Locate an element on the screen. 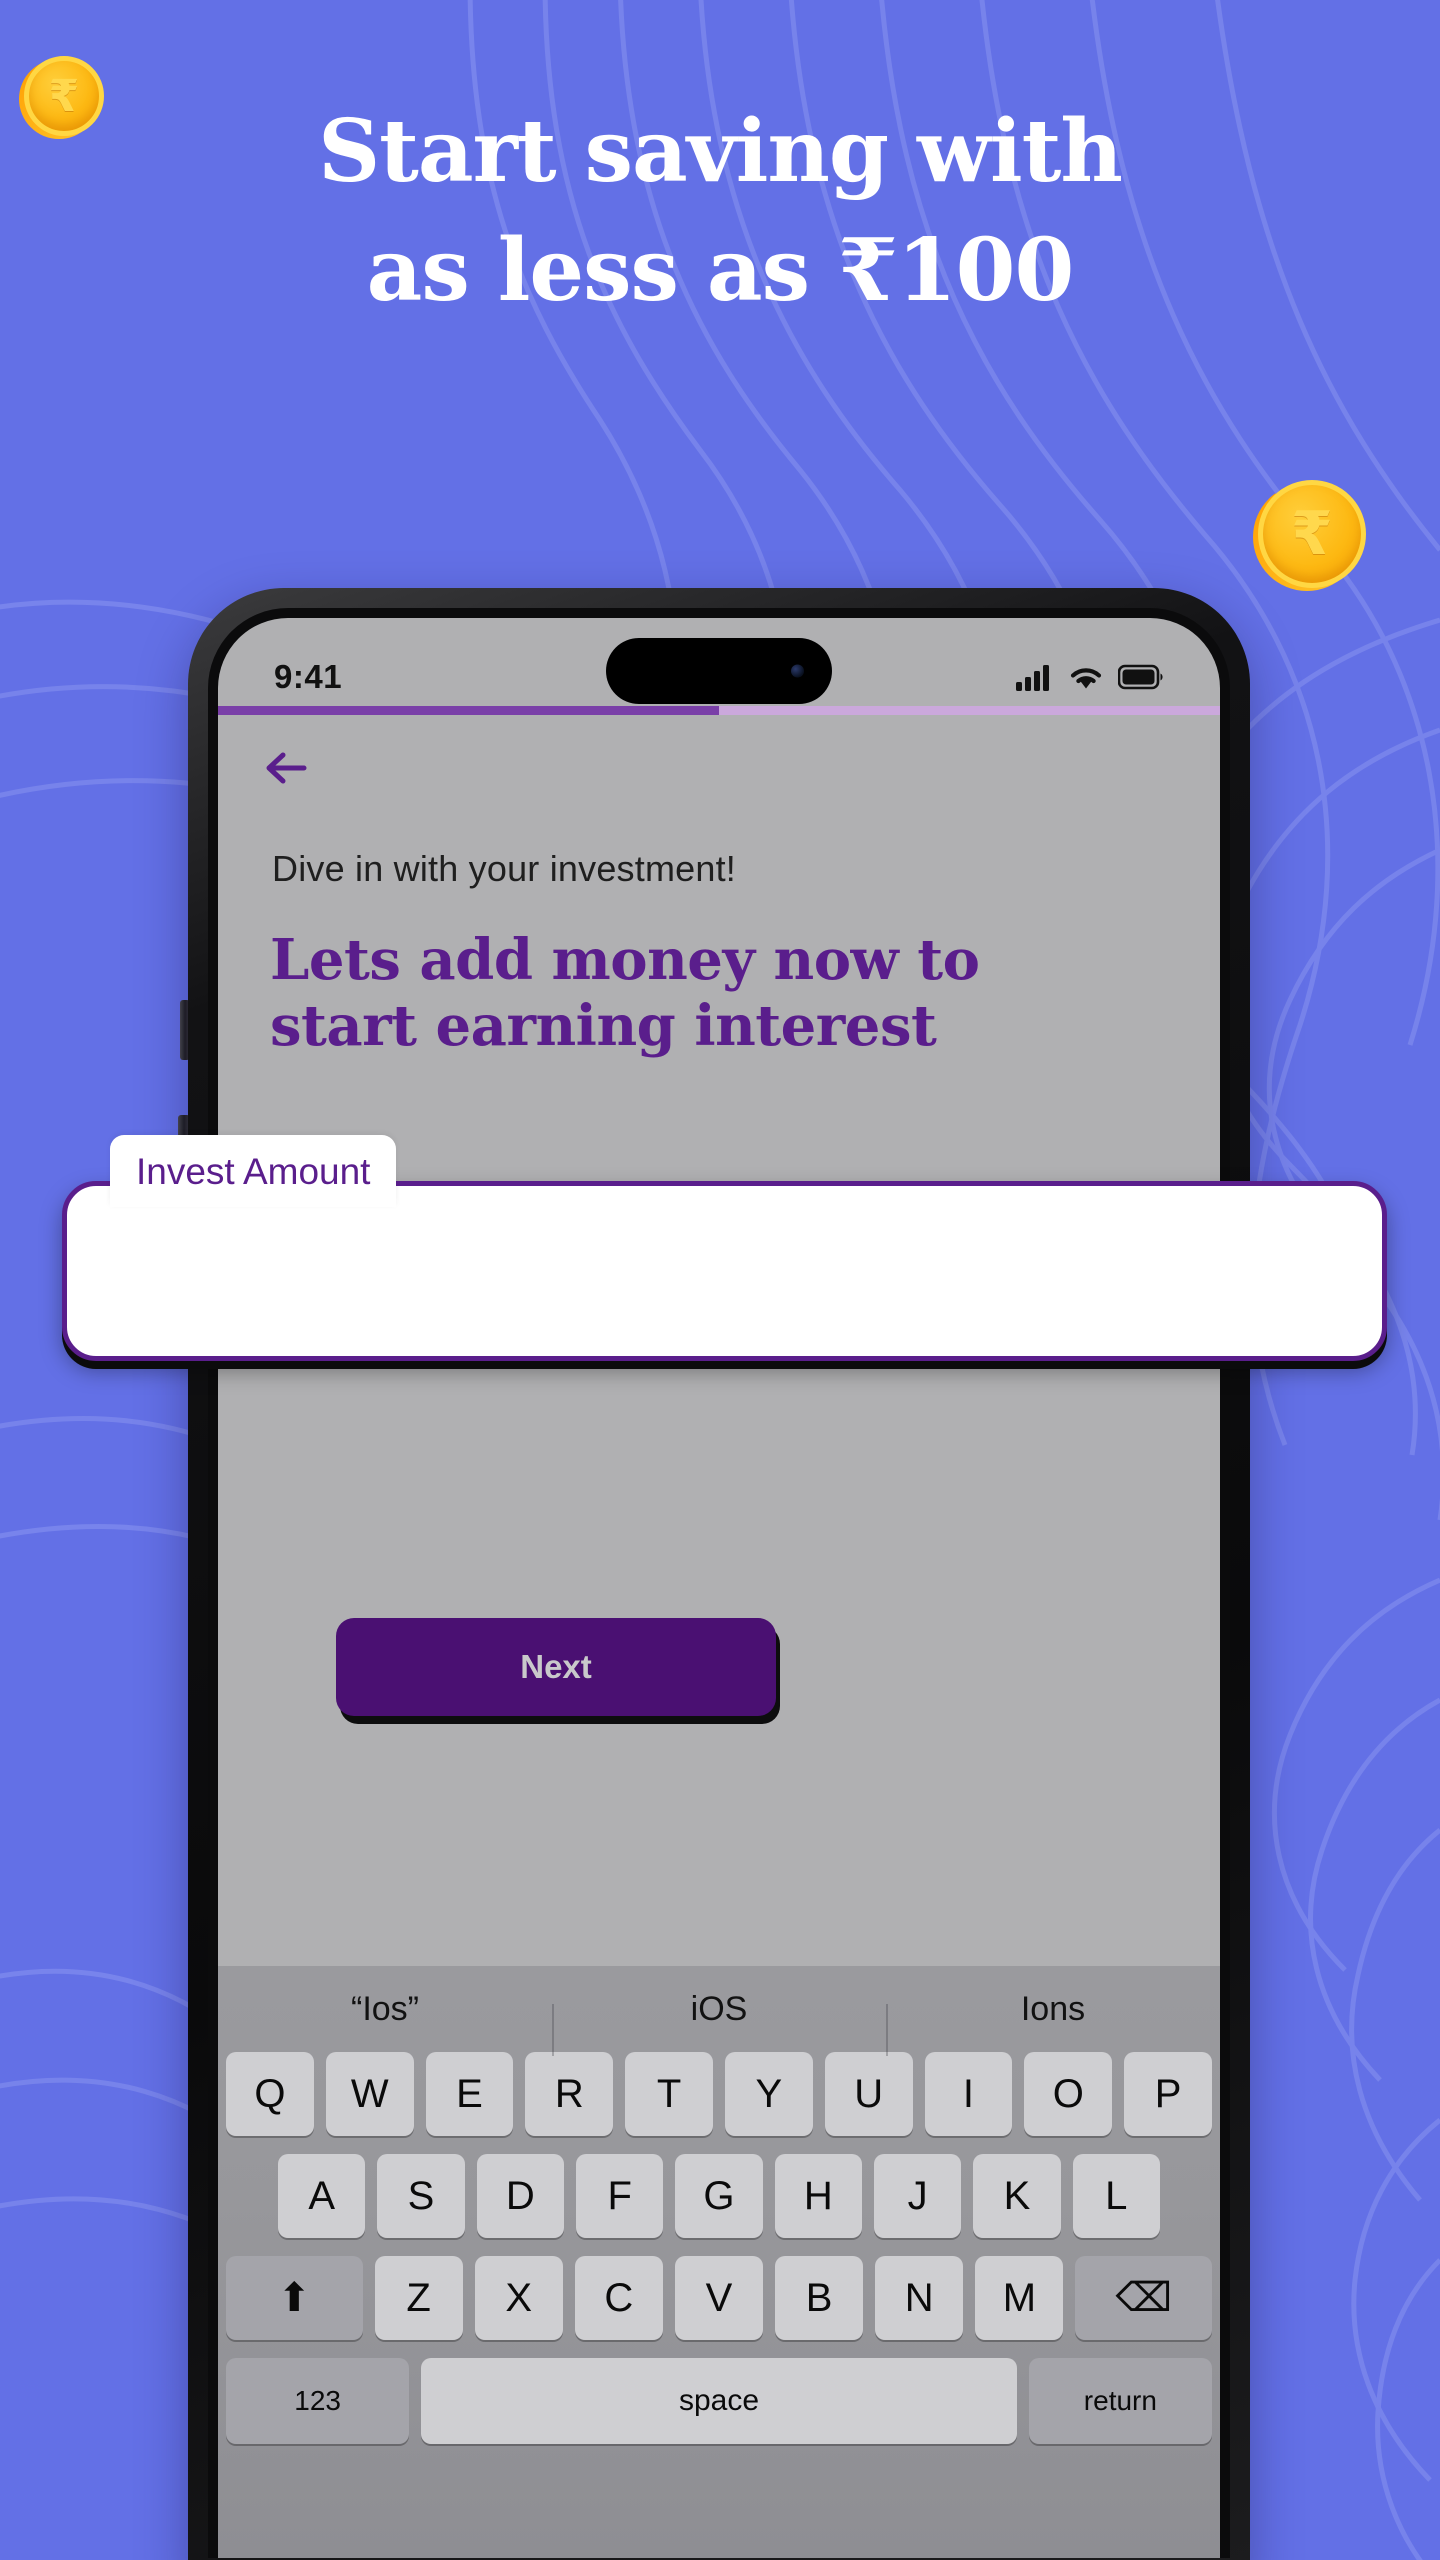  keyboard-suggestion-bar: “Ios” iOS Ions is located at coordinates (719, 2011).